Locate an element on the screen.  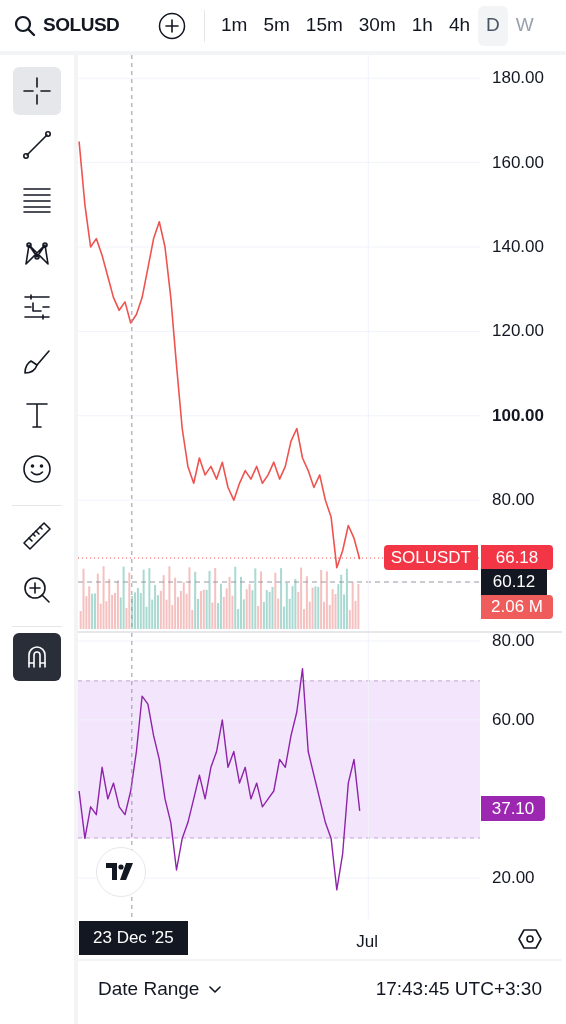
interval-tab: D is located at coordinates (493, 25).